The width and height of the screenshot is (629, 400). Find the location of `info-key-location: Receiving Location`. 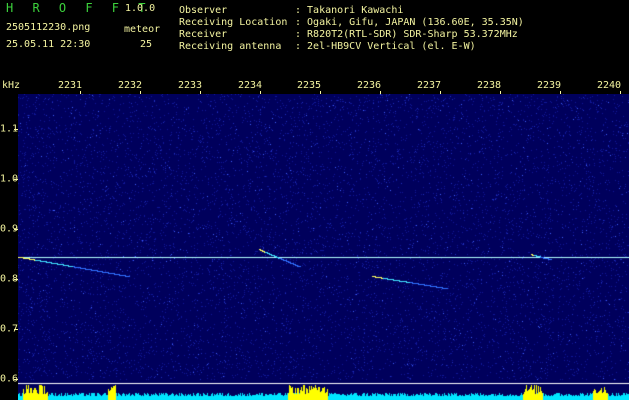

info-key-location: Receiving Location is located at coordinates (233, 22).